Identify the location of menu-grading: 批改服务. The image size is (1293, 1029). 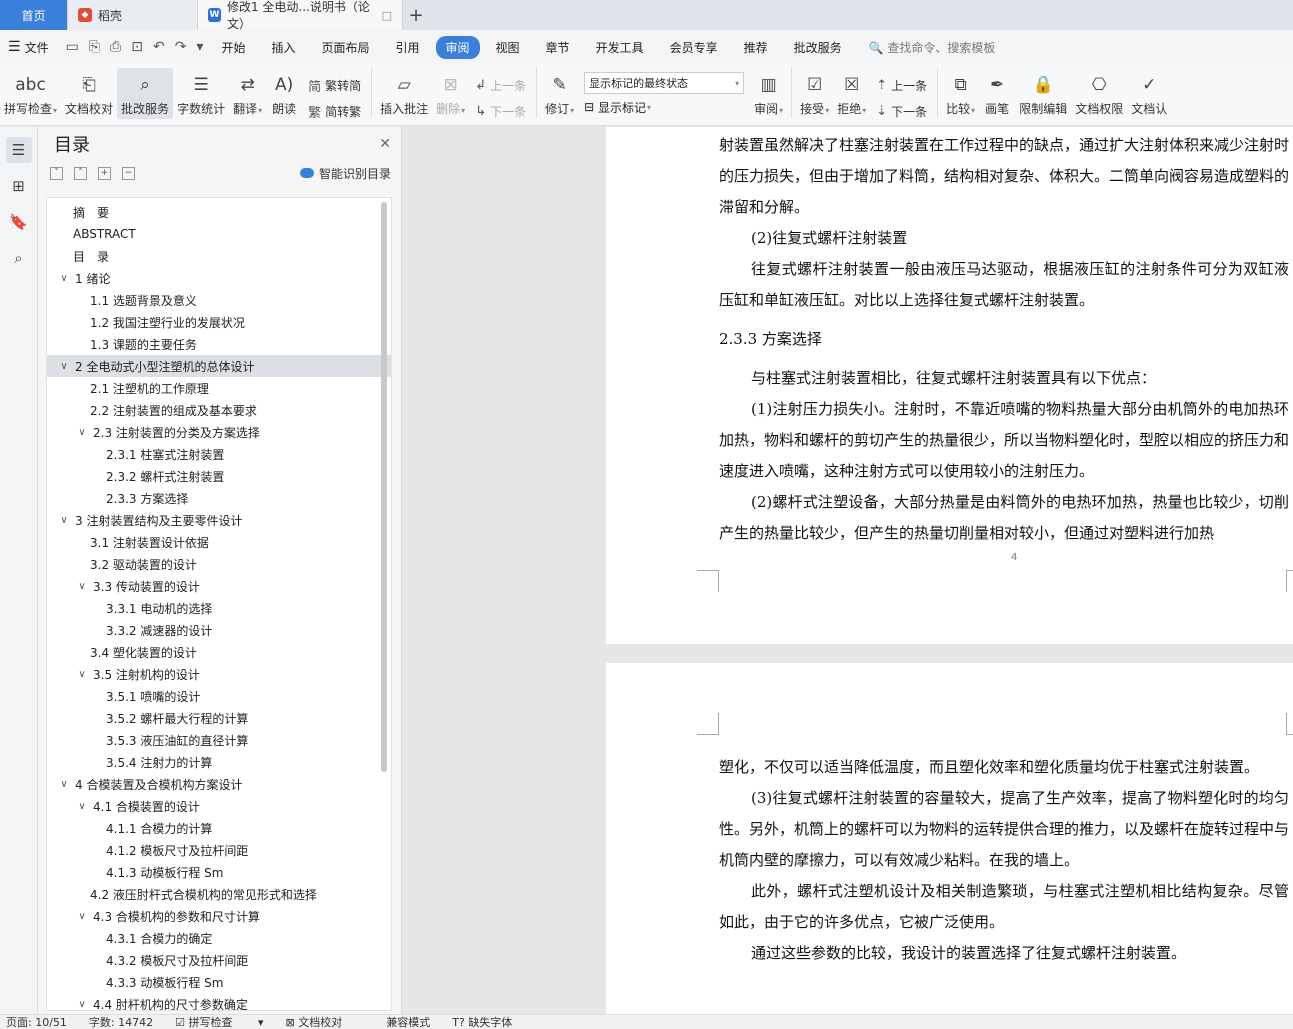
(818, 47).